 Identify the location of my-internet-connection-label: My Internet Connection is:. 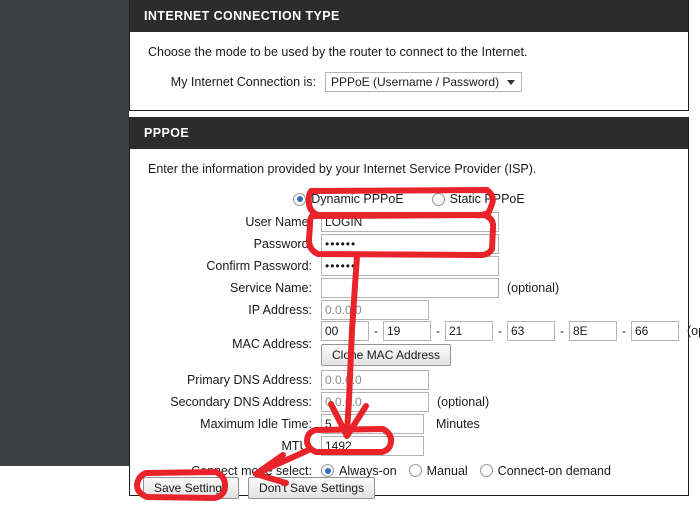
(243, 81).